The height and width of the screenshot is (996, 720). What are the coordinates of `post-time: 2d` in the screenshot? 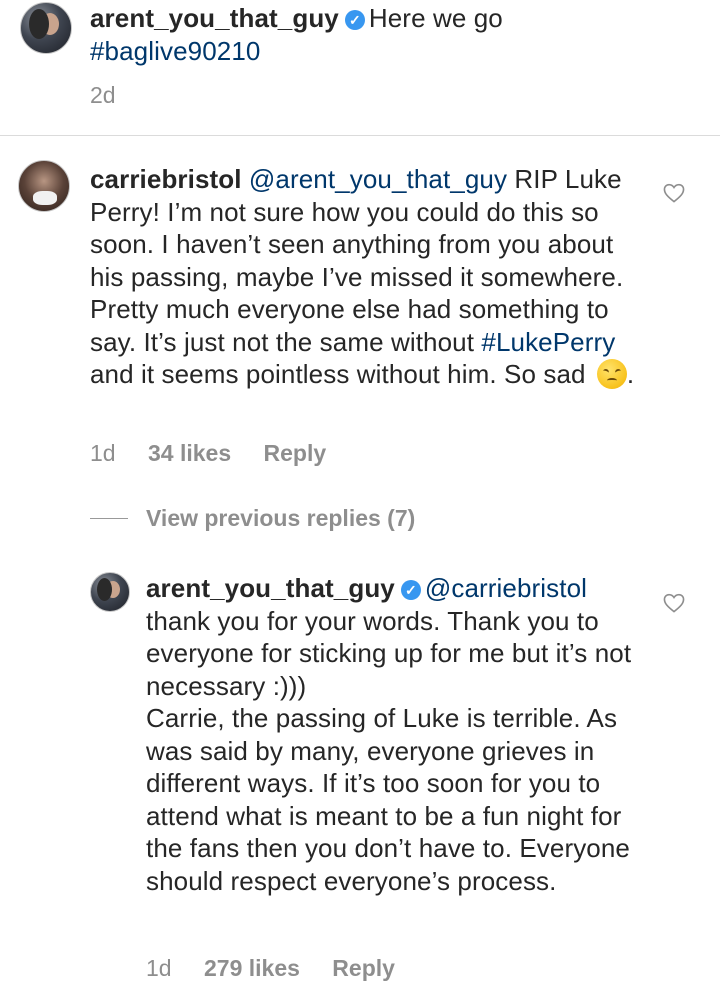 It's located at (103, 95).